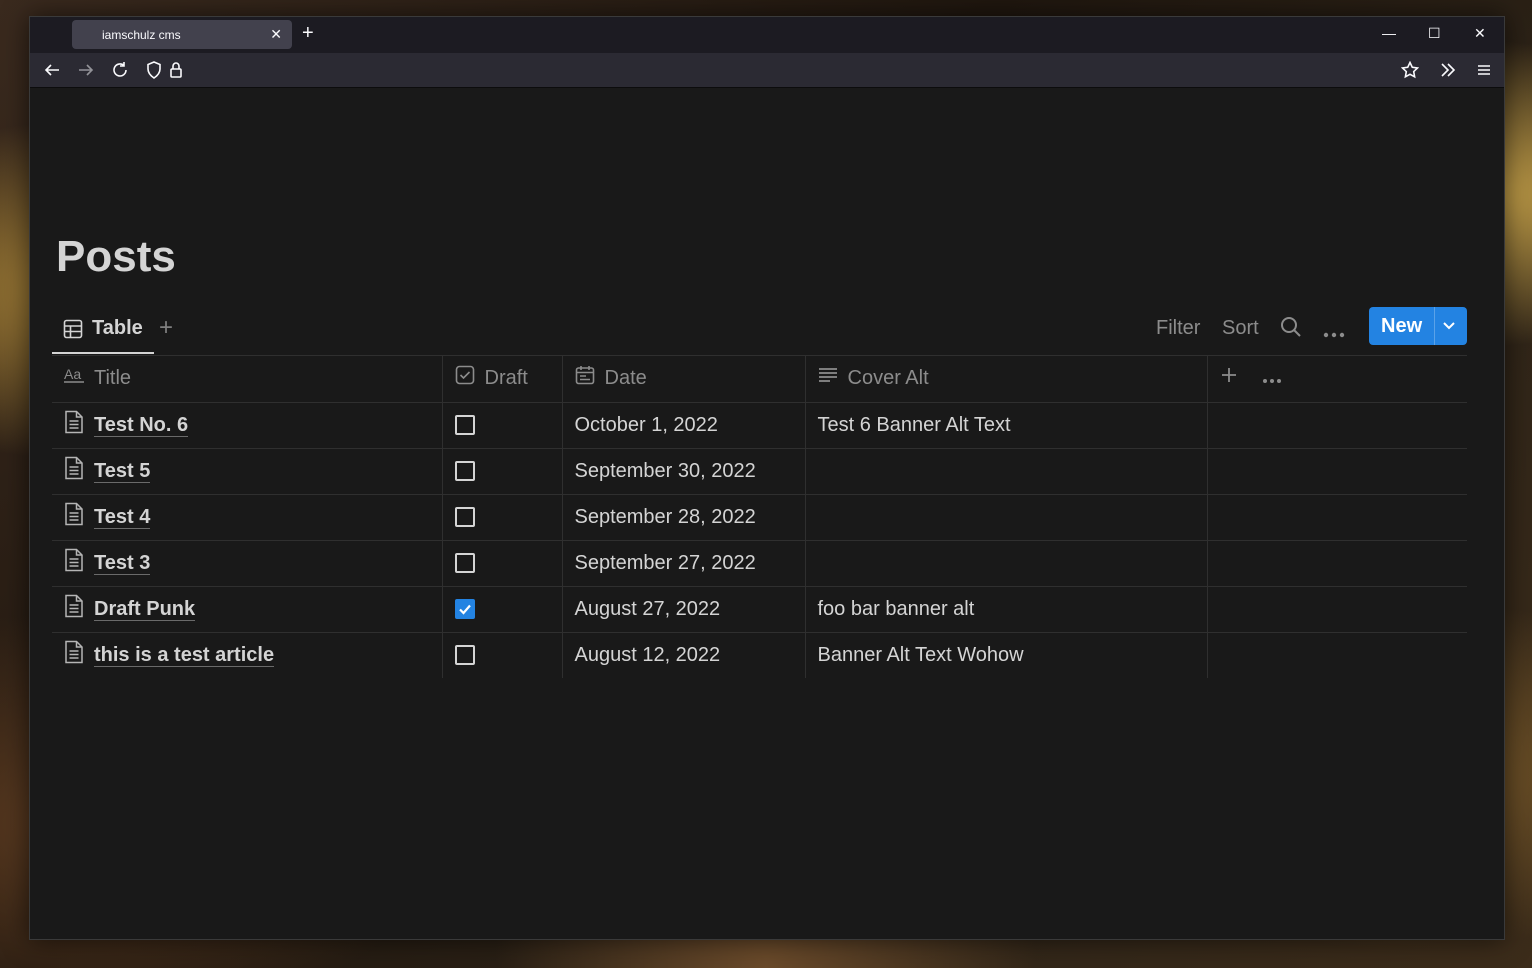 This screenshot has width=1532, height=968. What do you see at coordinates (647, 608) in the screenshot?
I see `post-date: August 27, 2022` at bounding box center [647, 608].